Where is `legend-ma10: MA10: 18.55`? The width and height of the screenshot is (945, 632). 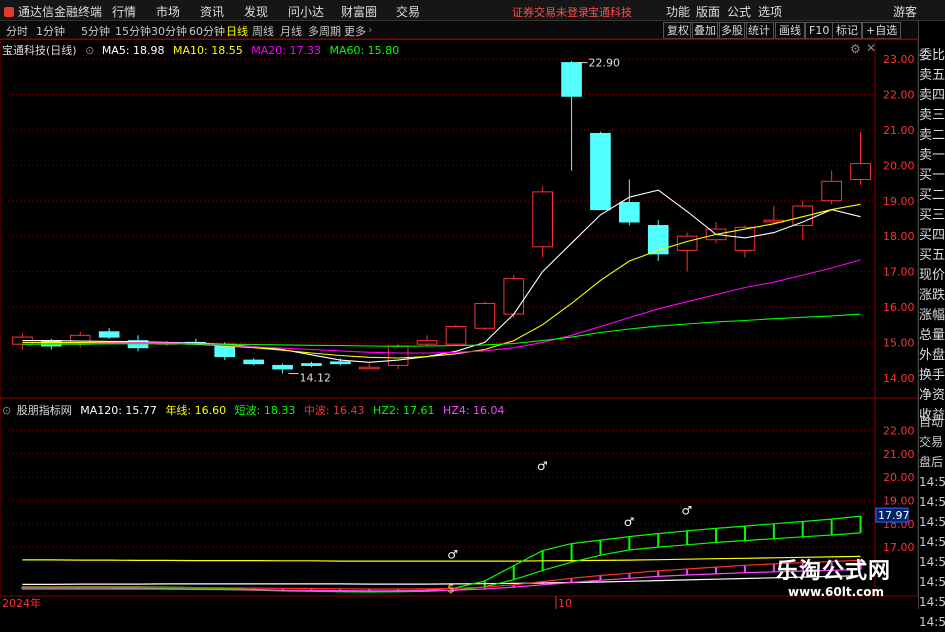 legend-ma10: MA10: 18.55 is located at coordinates (208, 50).